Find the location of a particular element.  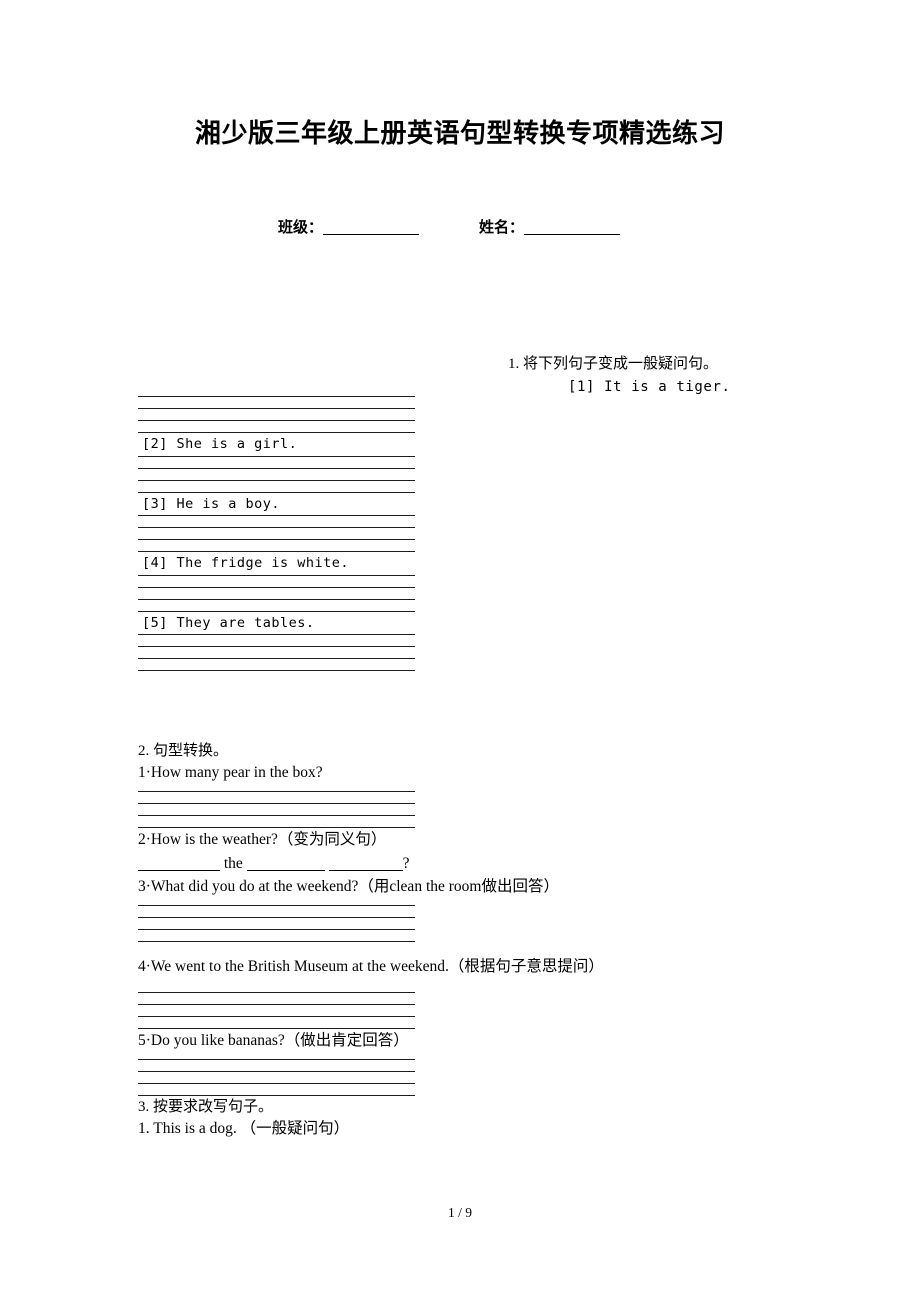

section2-question-2: 2·How is the weather?（变为同义句） is located at coordinates (262, 840).